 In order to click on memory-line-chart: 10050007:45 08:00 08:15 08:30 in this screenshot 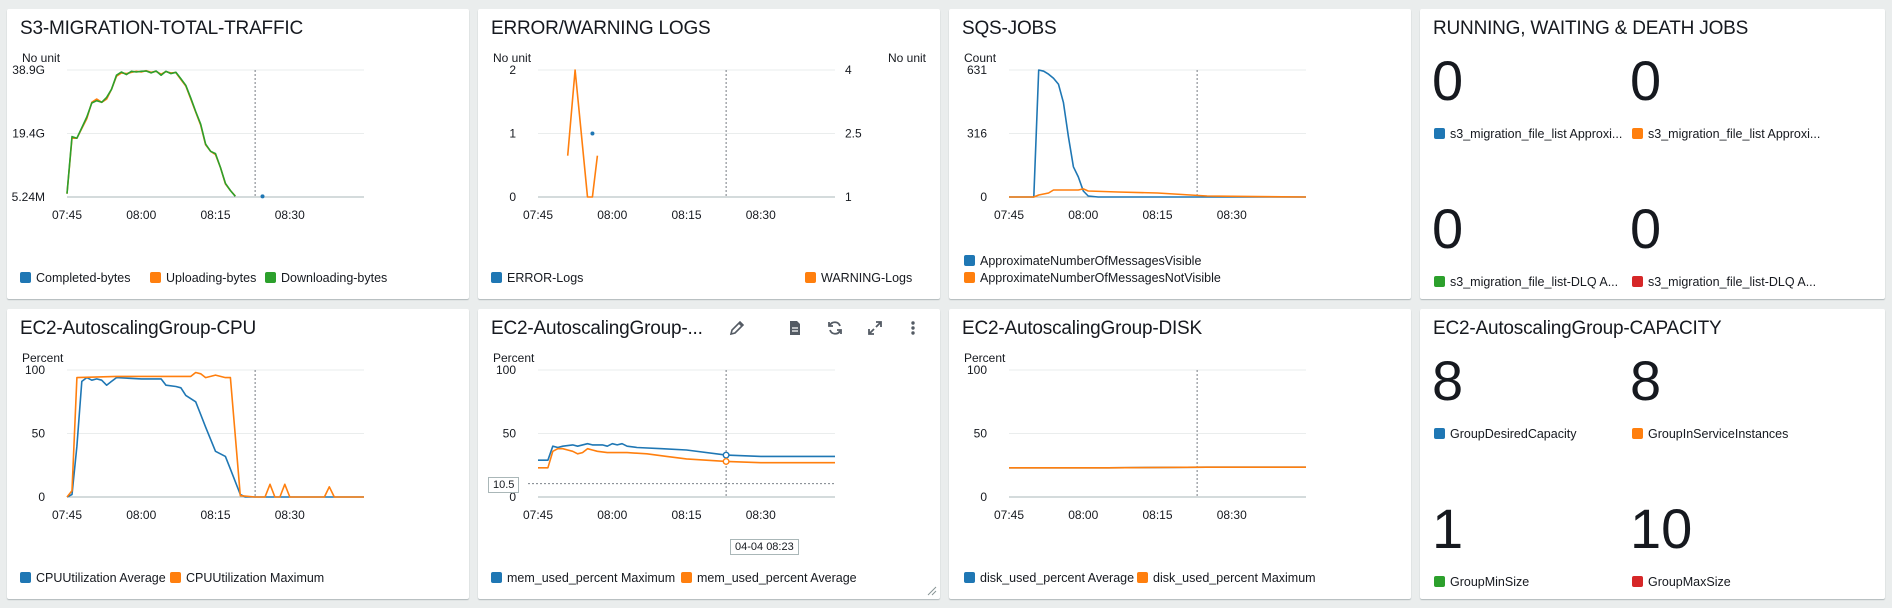, I will do `click(709, 454)`.